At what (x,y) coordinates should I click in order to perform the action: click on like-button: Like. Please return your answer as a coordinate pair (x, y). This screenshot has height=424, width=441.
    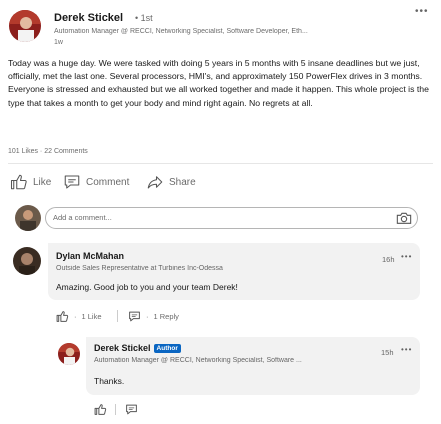
    Looking at the image, I should click on (30, 182).